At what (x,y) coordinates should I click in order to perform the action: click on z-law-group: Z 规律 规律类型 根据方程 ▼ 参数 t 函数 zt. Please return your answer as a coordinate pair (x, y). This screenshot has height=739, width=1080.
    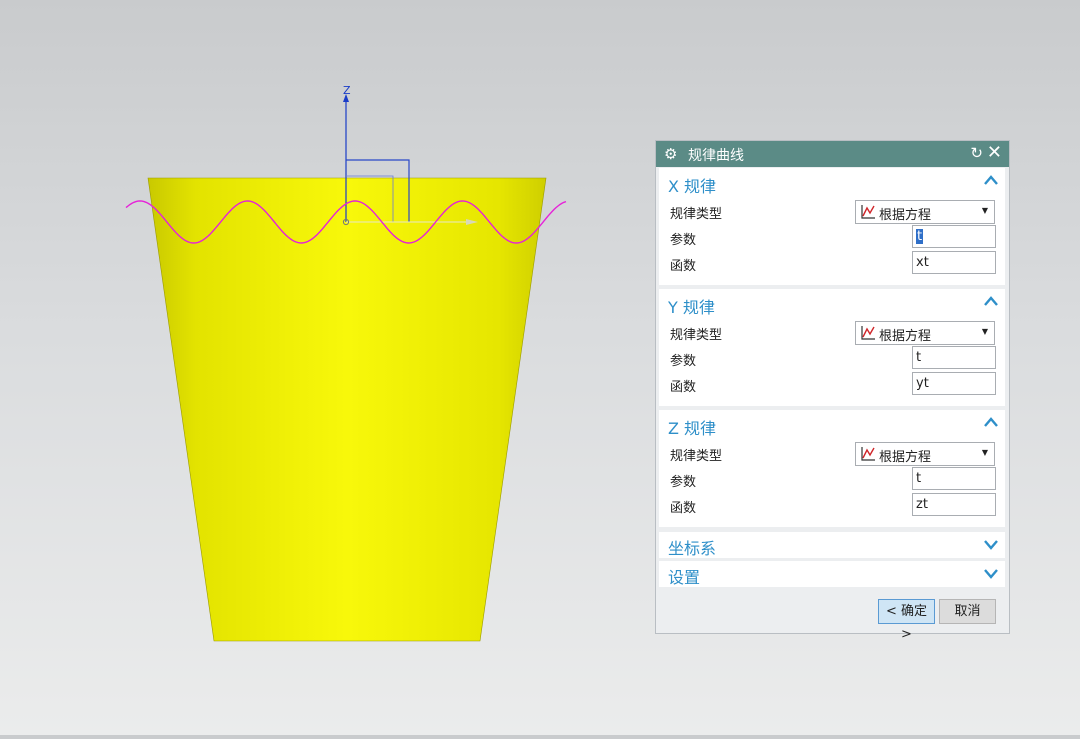
    Looking at the image, I should click on (832, 468).